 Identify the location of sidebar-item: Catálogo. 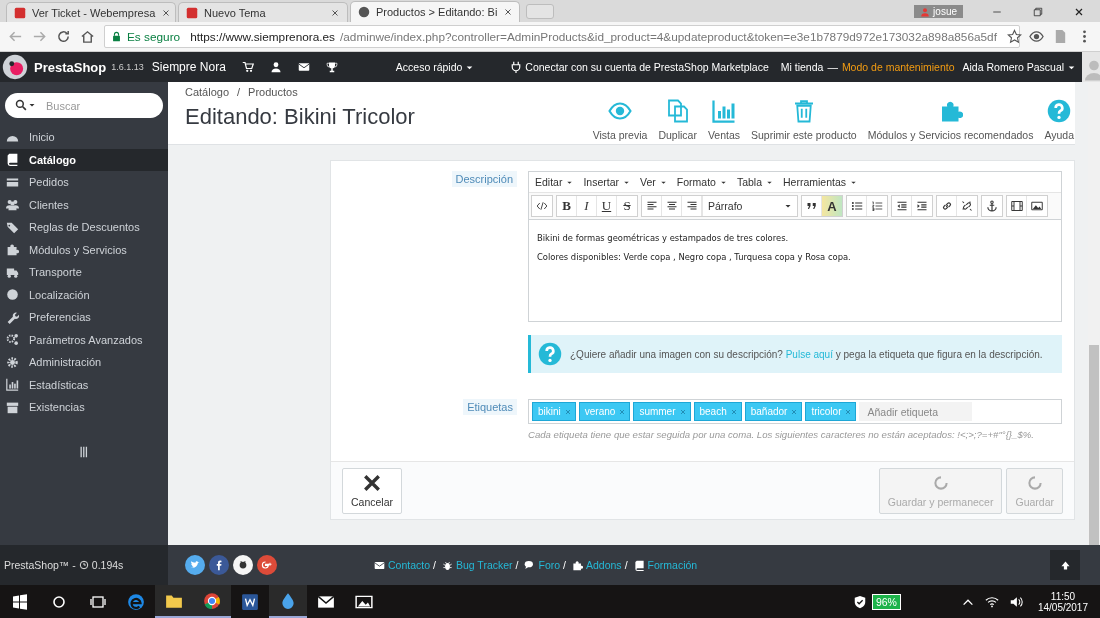
(84, 159).